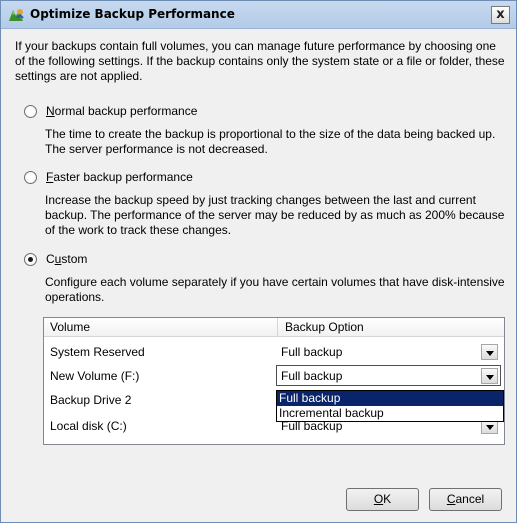  Describe the element at coordinates (277, 327) in the screenshot. I see `column-divider` at that location.